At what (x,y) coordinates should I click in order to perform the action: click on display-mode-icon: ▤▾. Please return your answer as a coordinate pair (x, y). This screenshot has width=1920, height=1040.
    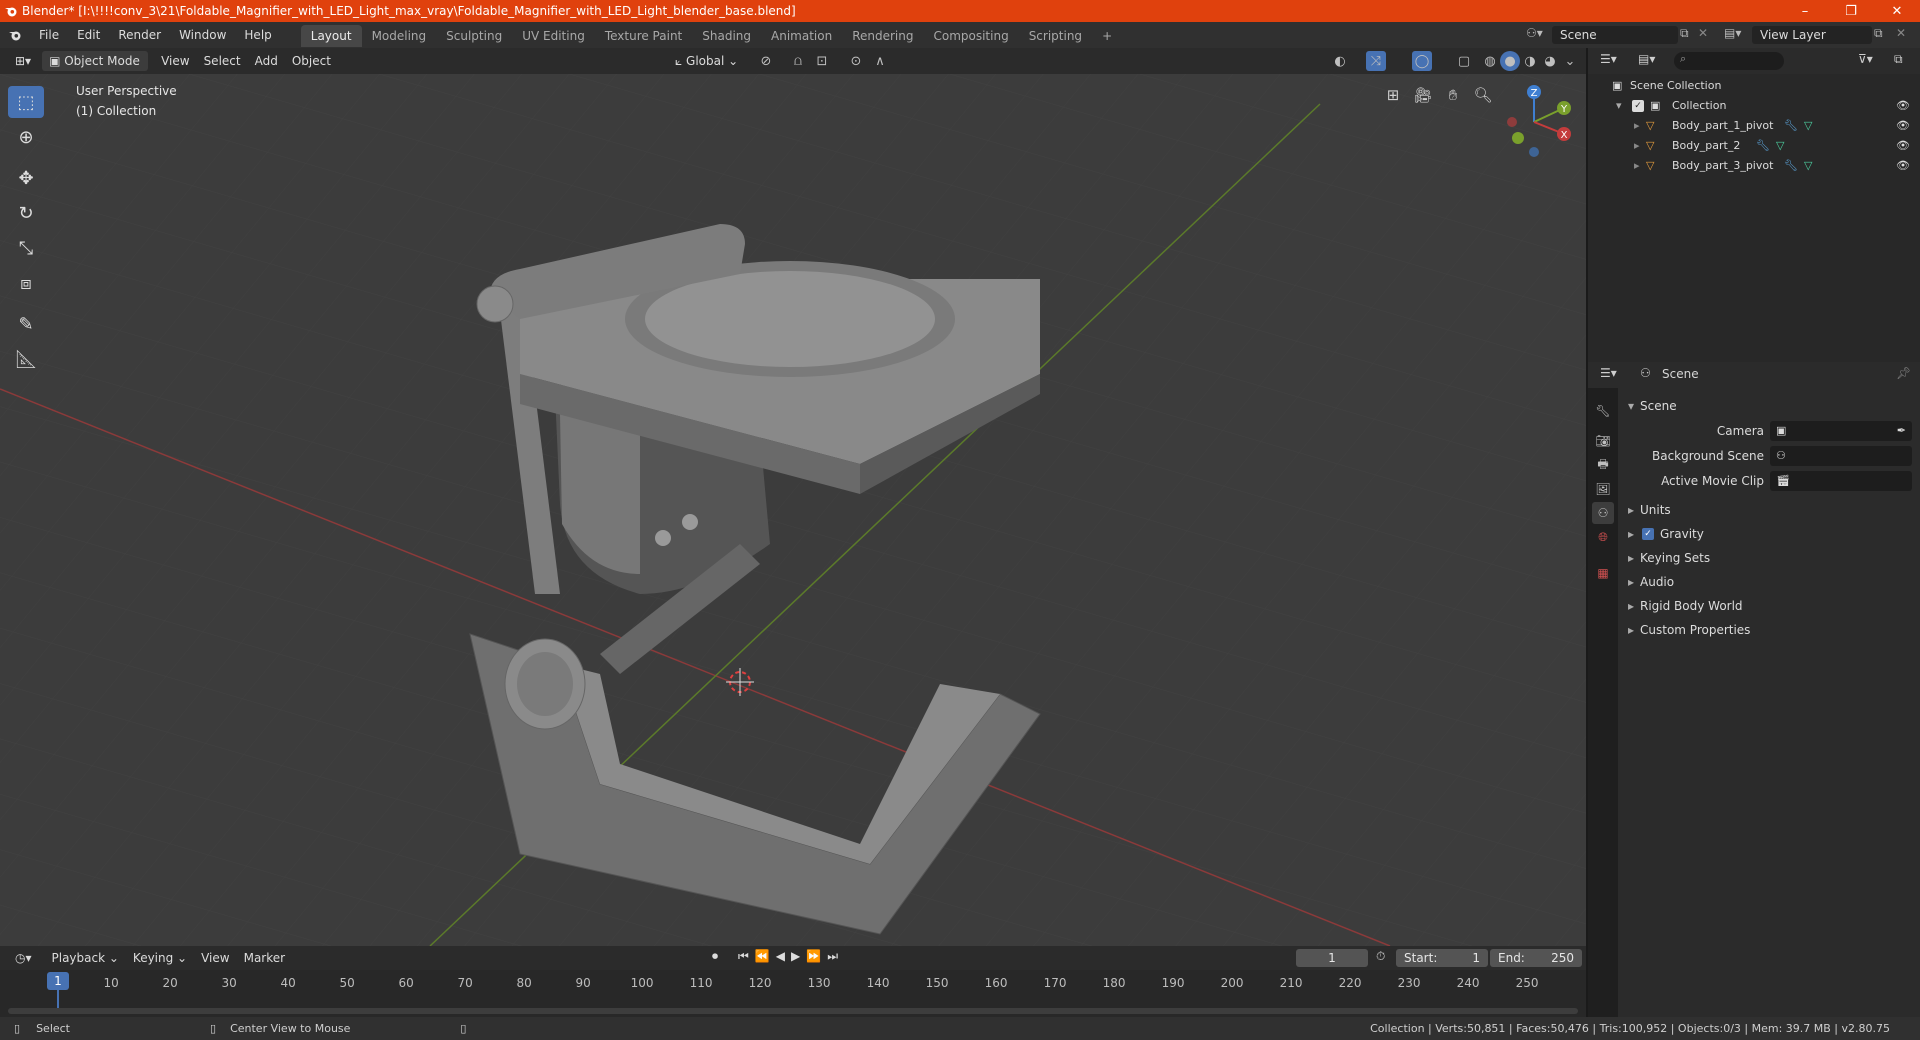
    Looking at the image, I should click on (1646, 59).